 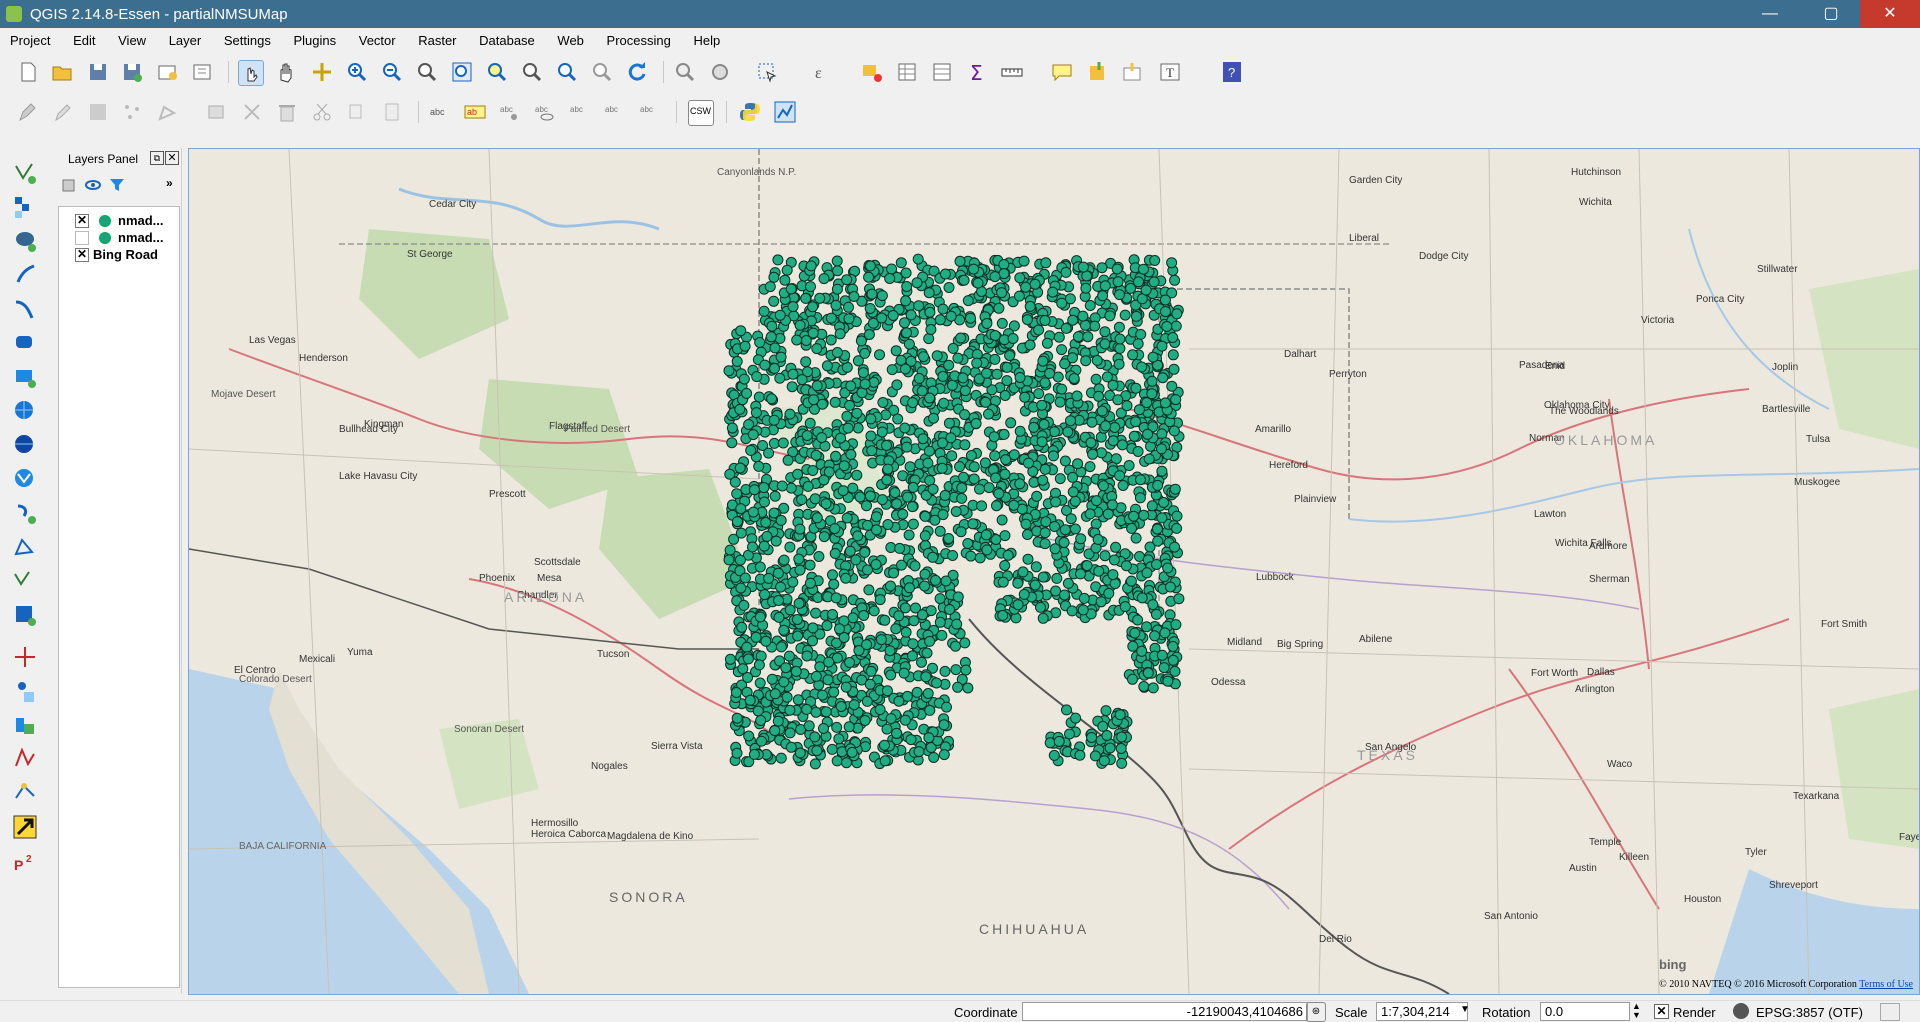 What do you see at coordinates (28, 112) in the screenshot?
I see `current-edits-icon` at bounding box center [28, 112].